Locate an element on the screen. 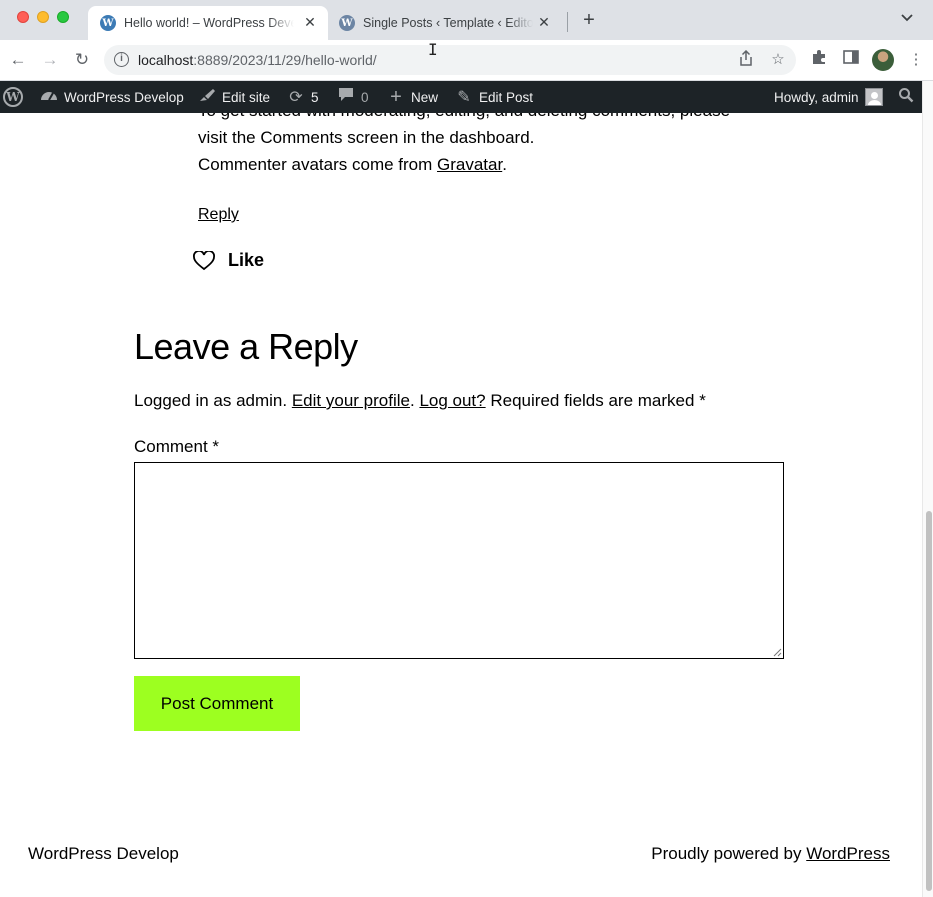 The width and height of the screenshot is (933, 897). side-panel-icon is located at coordinates (851, 60).